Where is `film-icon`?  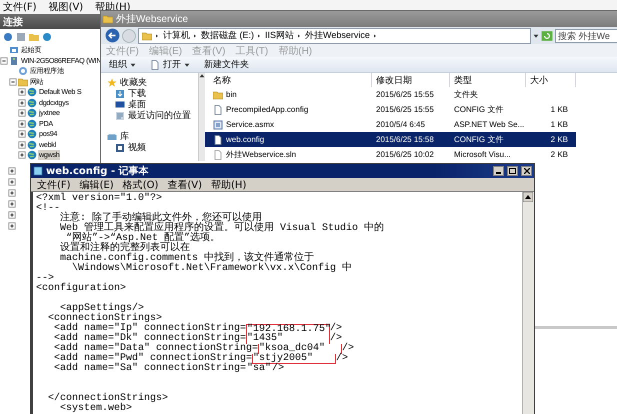 film-icon is located at coordinates (120, 147).